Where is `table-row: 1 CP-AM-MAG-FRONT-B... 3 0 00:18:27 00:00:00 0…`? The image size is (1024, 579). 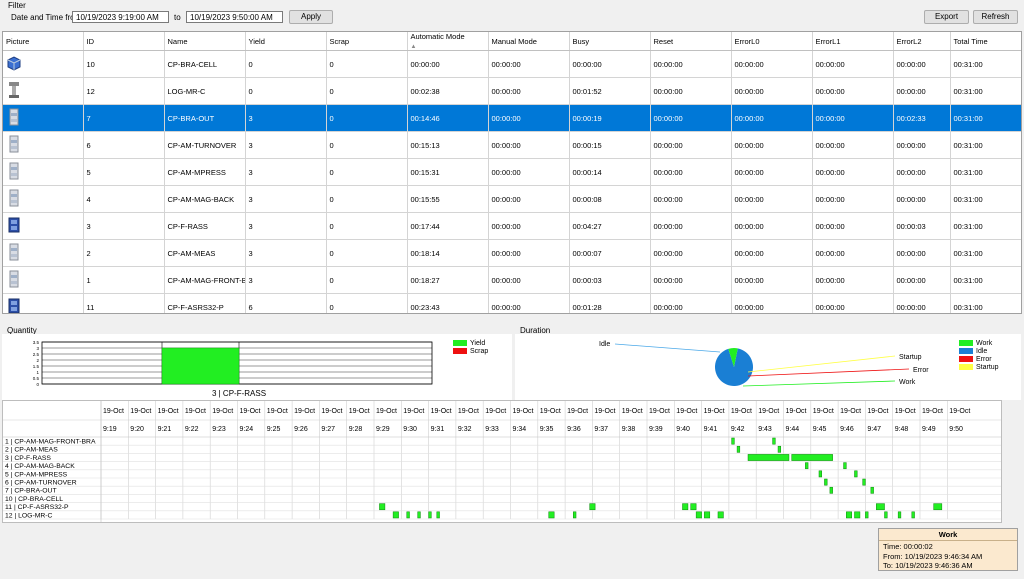 table-row: 1 CP-AM-MAG-FRONT-B... 3 0 00:18:27 00:00:00 0… is located at coordinates (512, 280).